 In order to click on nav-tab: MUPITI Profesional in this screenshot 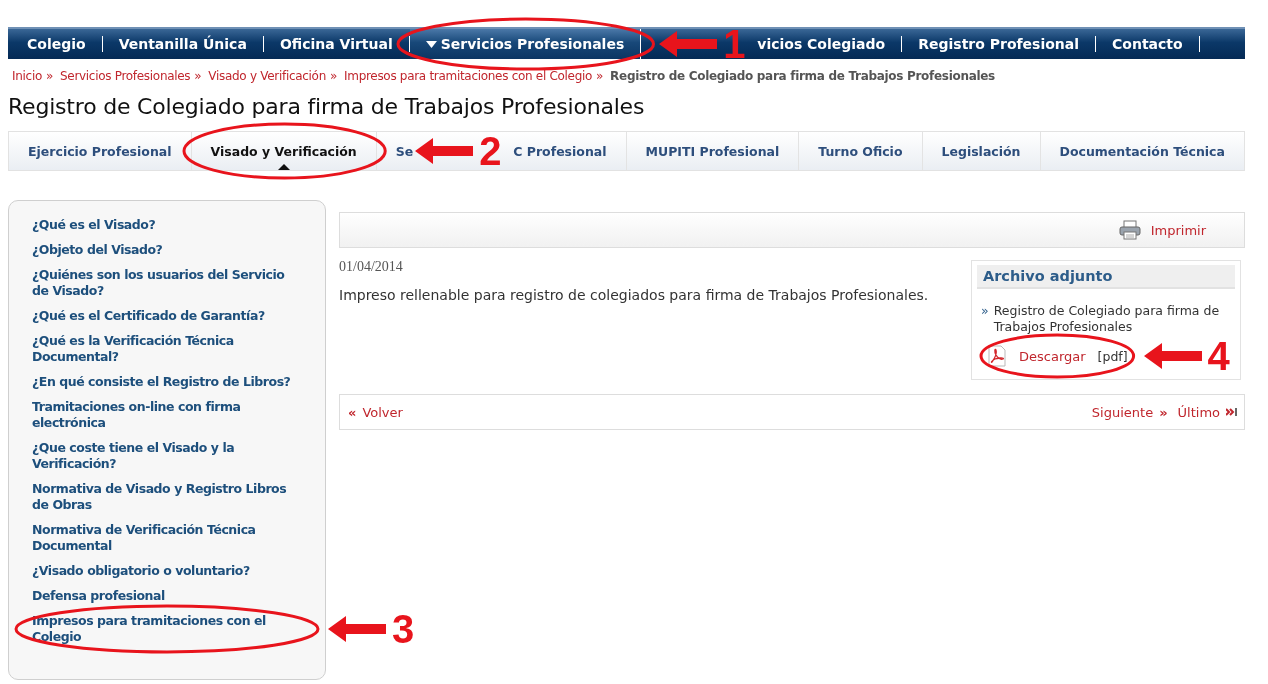, I will do `click(713, 151)`.